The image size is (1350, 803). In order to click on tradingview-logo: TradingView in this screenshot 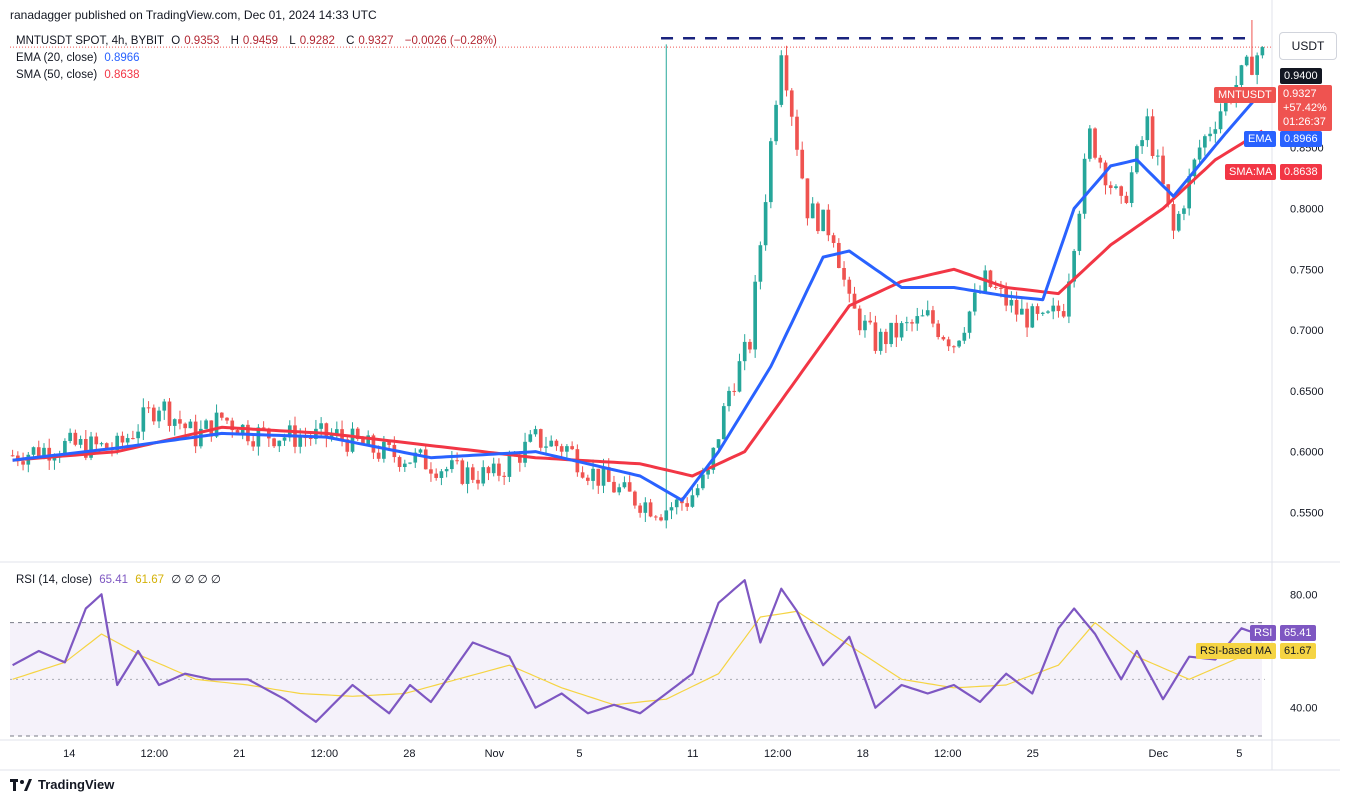, I will do `click(62, 784)`.